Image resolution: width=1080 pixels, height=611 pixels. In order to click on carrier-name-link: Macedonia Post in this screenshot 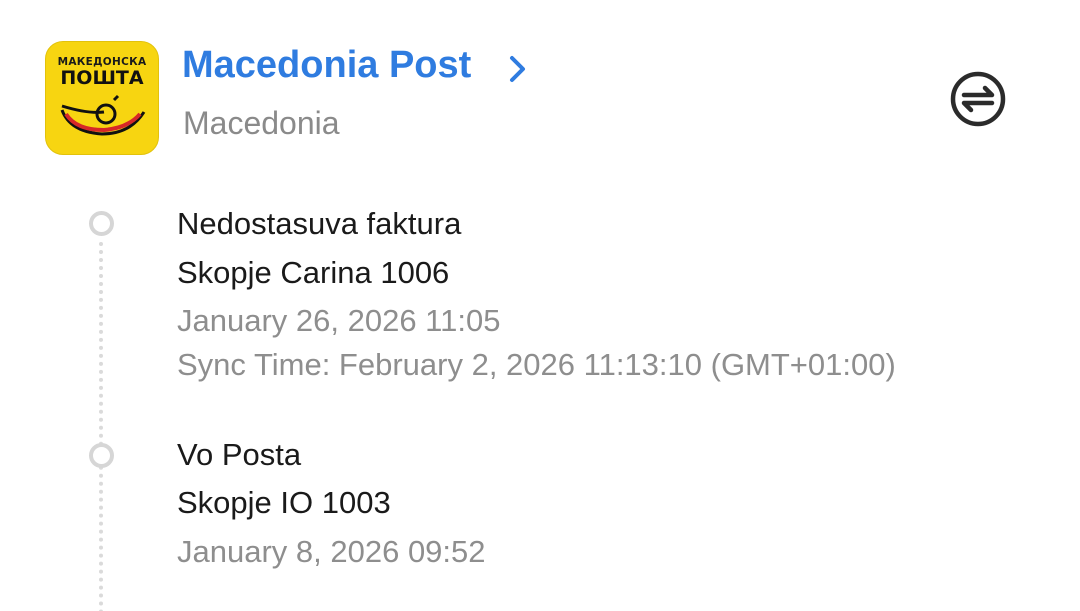, I will do `click(326, 65)`.